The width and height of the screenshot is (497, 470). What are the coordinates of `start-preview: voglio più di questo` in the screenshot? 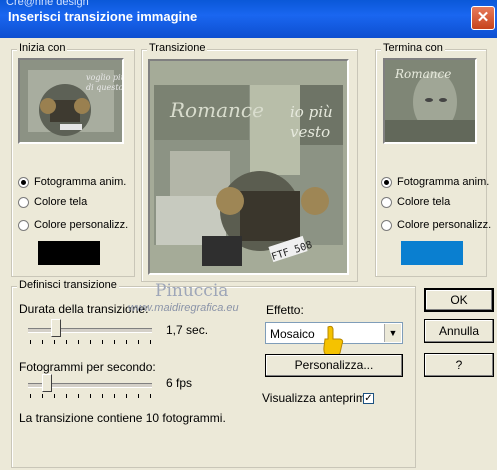 It's located at (71, 101).